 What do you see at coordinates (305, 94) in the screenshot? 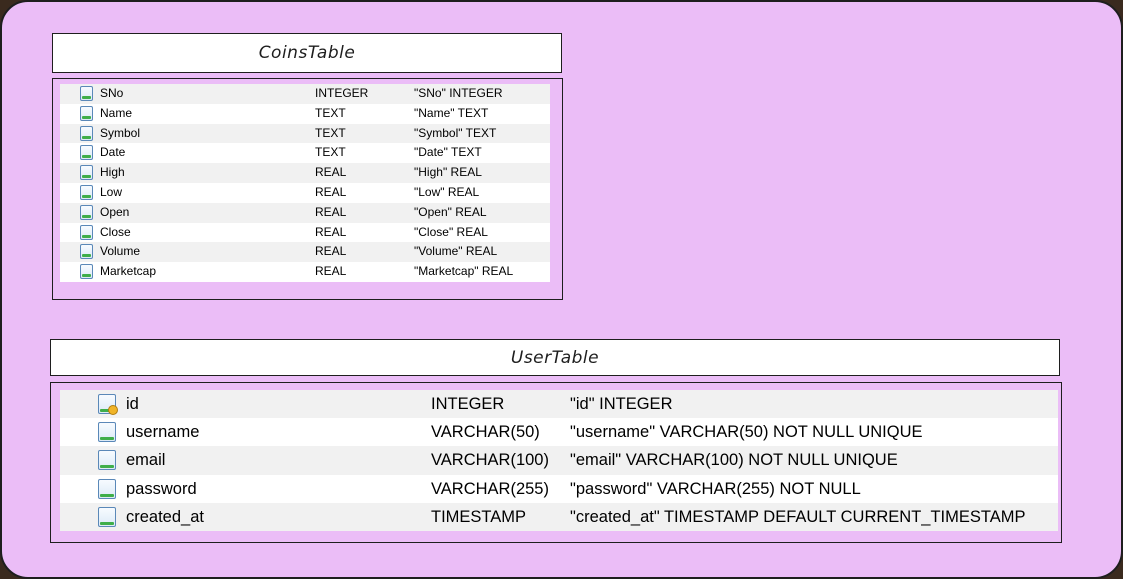
I see `schema-row: SNo INTEGER "SNo" INTEGER` at bounding box center [305, 94].